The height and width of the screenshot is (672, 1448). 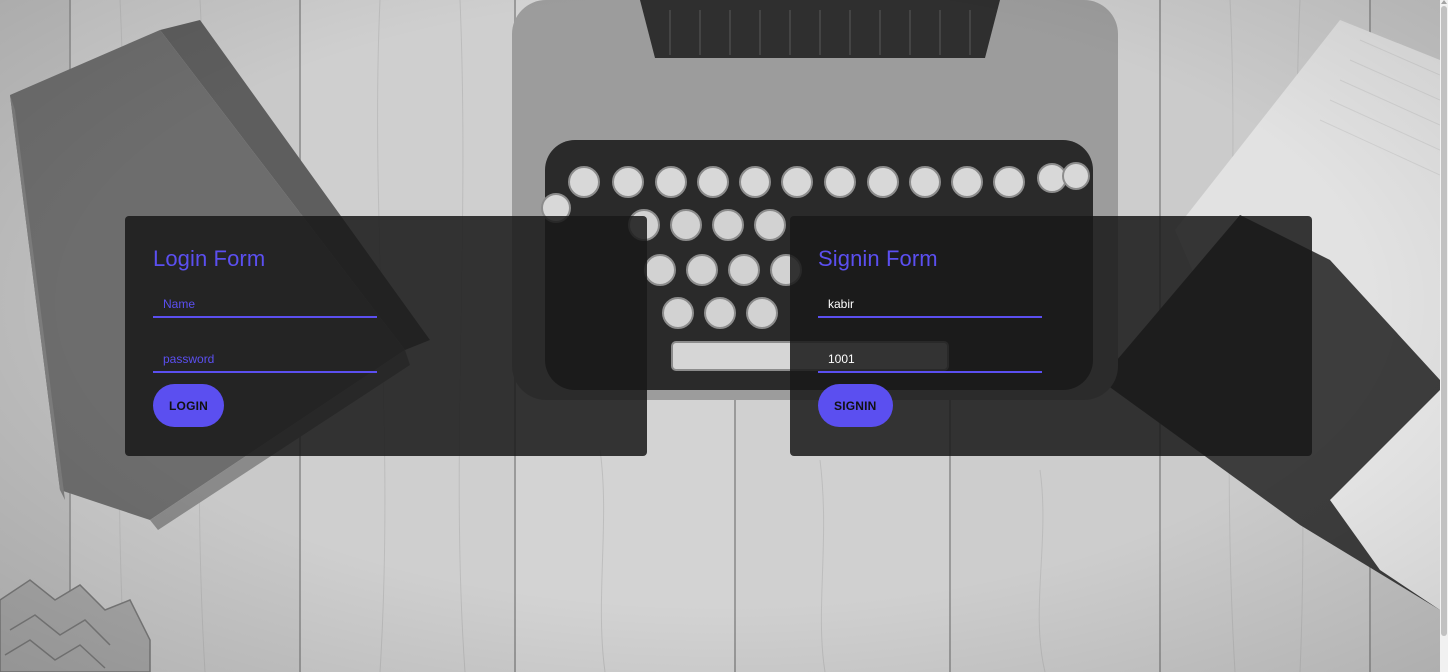 What do you see at coordinates (855, 405) in the screenshot?
I see `signin-button: SIGNIN` at bounding box center [855, 405].